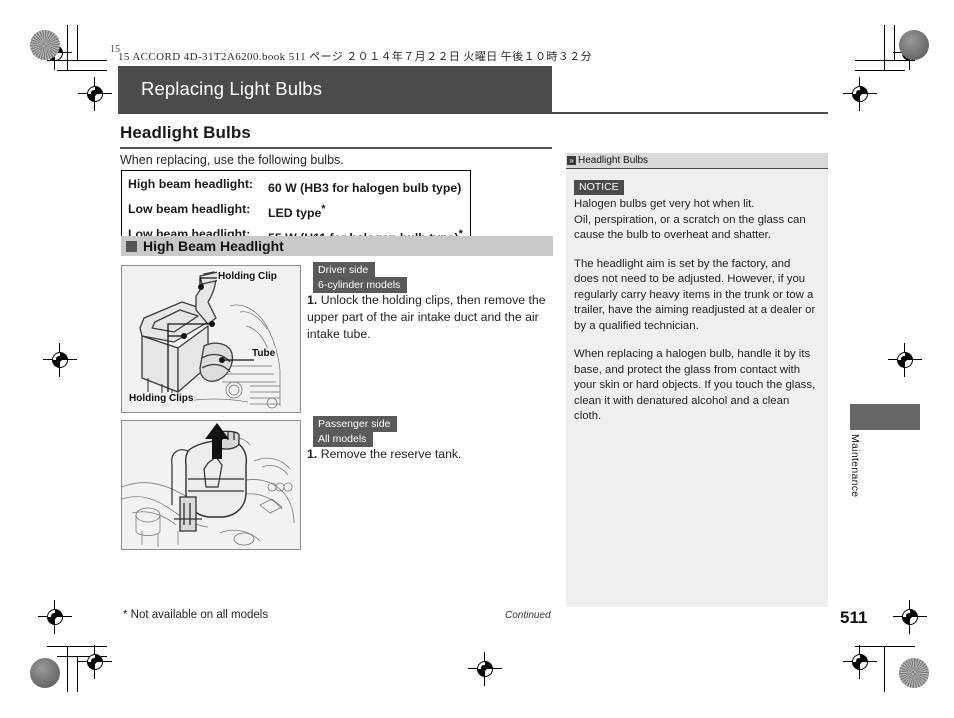 The width and height of the screenshot is (954, 718). I want to click on crop-line-top-left-v2, so click(78, 43).